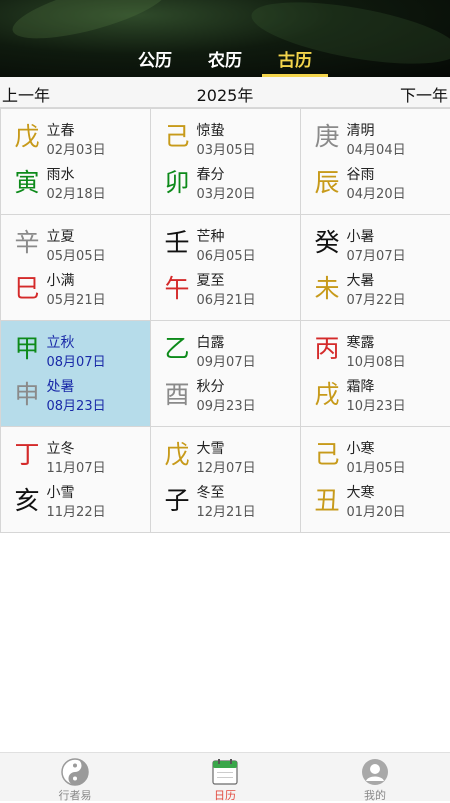 Image resolution: width=450 pixels, height=803 pixels. Describe the element at coordinates (27, 183) in the screenshot. I see `earthly-branch: 寅` at that location.